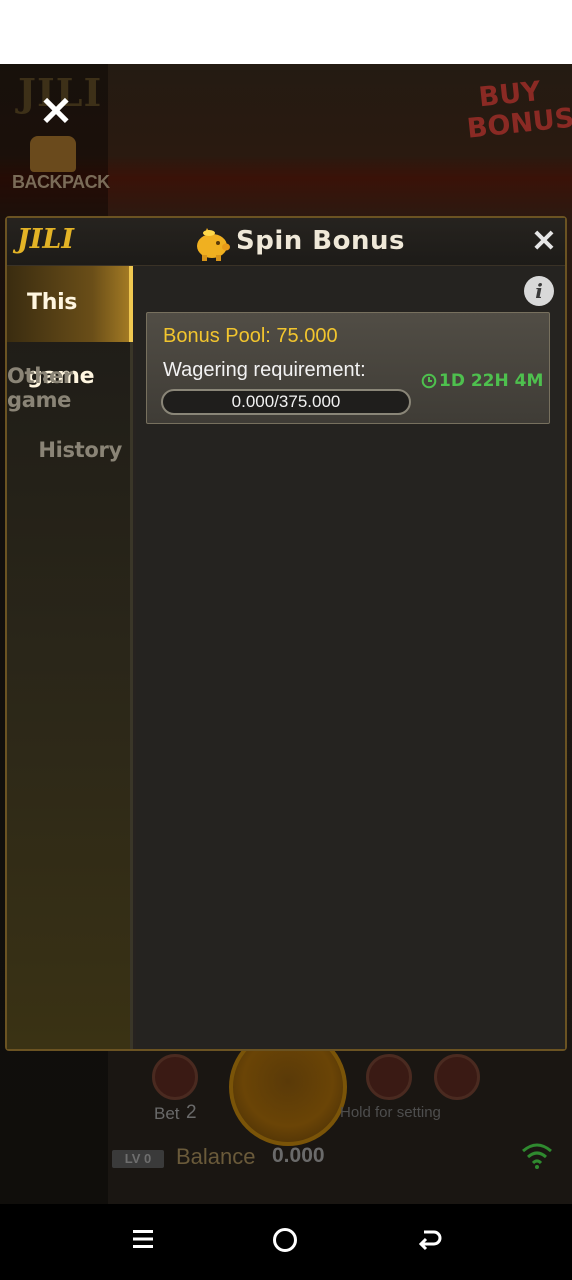 This screenshot has width=572, height=1280. I want to click on bet-value: 2, so click(191, 1112).